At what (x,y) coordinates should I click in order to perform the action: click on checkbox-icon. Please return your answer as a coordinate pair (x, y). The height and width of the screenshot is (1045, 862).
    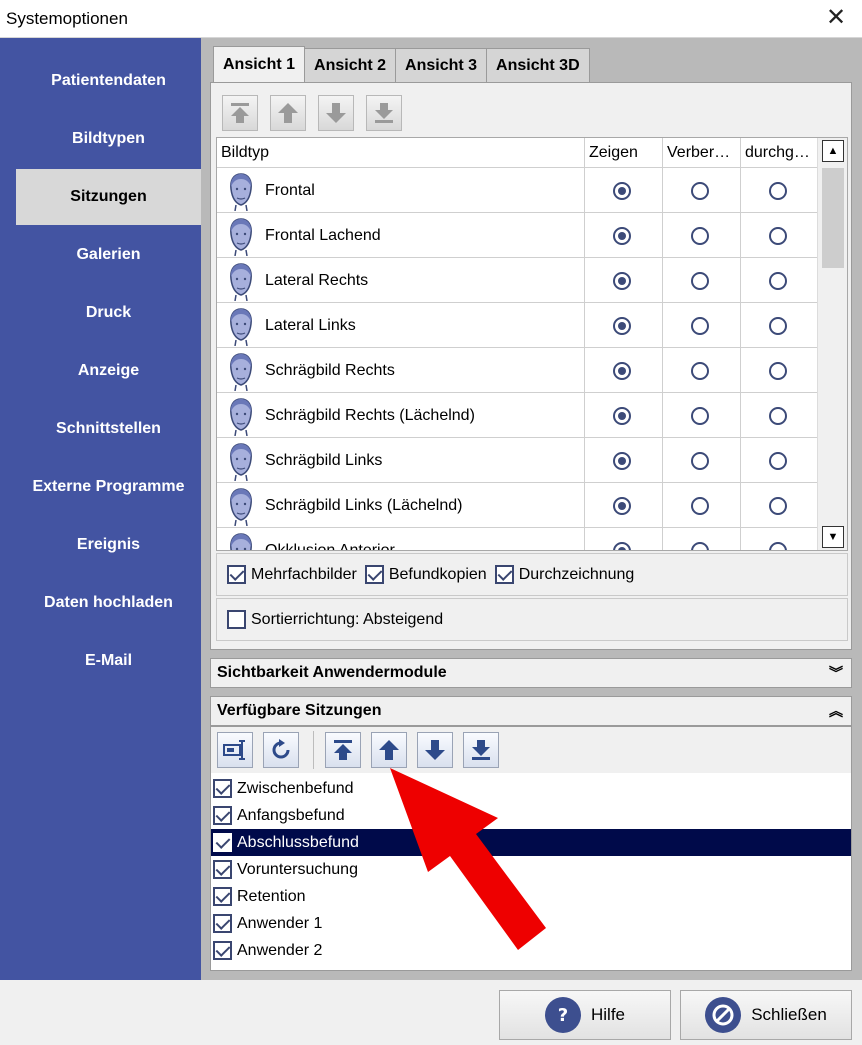
    Looking at the image, I should click on (236, 574).